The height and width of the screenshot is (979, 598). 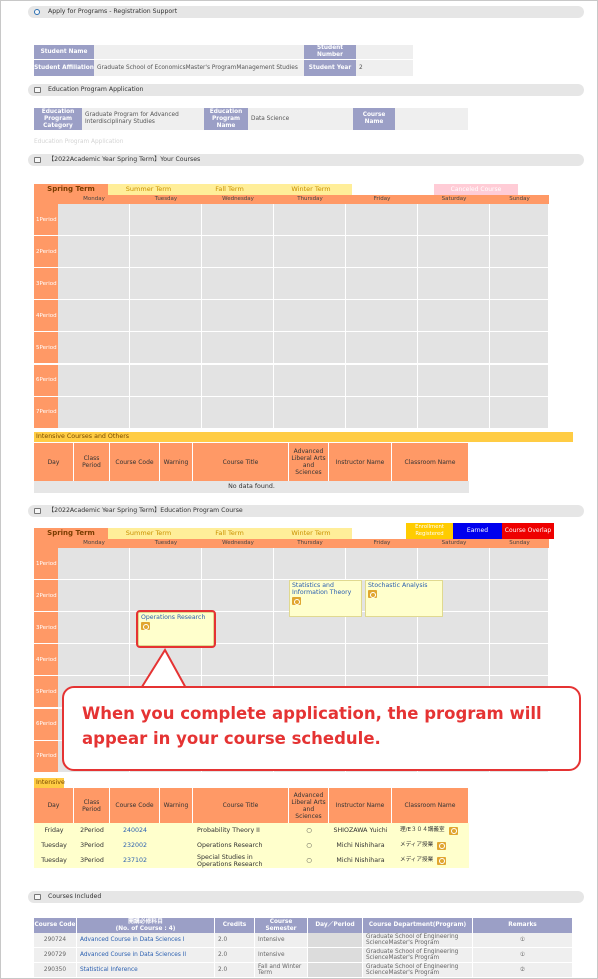 I want to click on included-column-header: Course Semester, so click(x=281, y=925).